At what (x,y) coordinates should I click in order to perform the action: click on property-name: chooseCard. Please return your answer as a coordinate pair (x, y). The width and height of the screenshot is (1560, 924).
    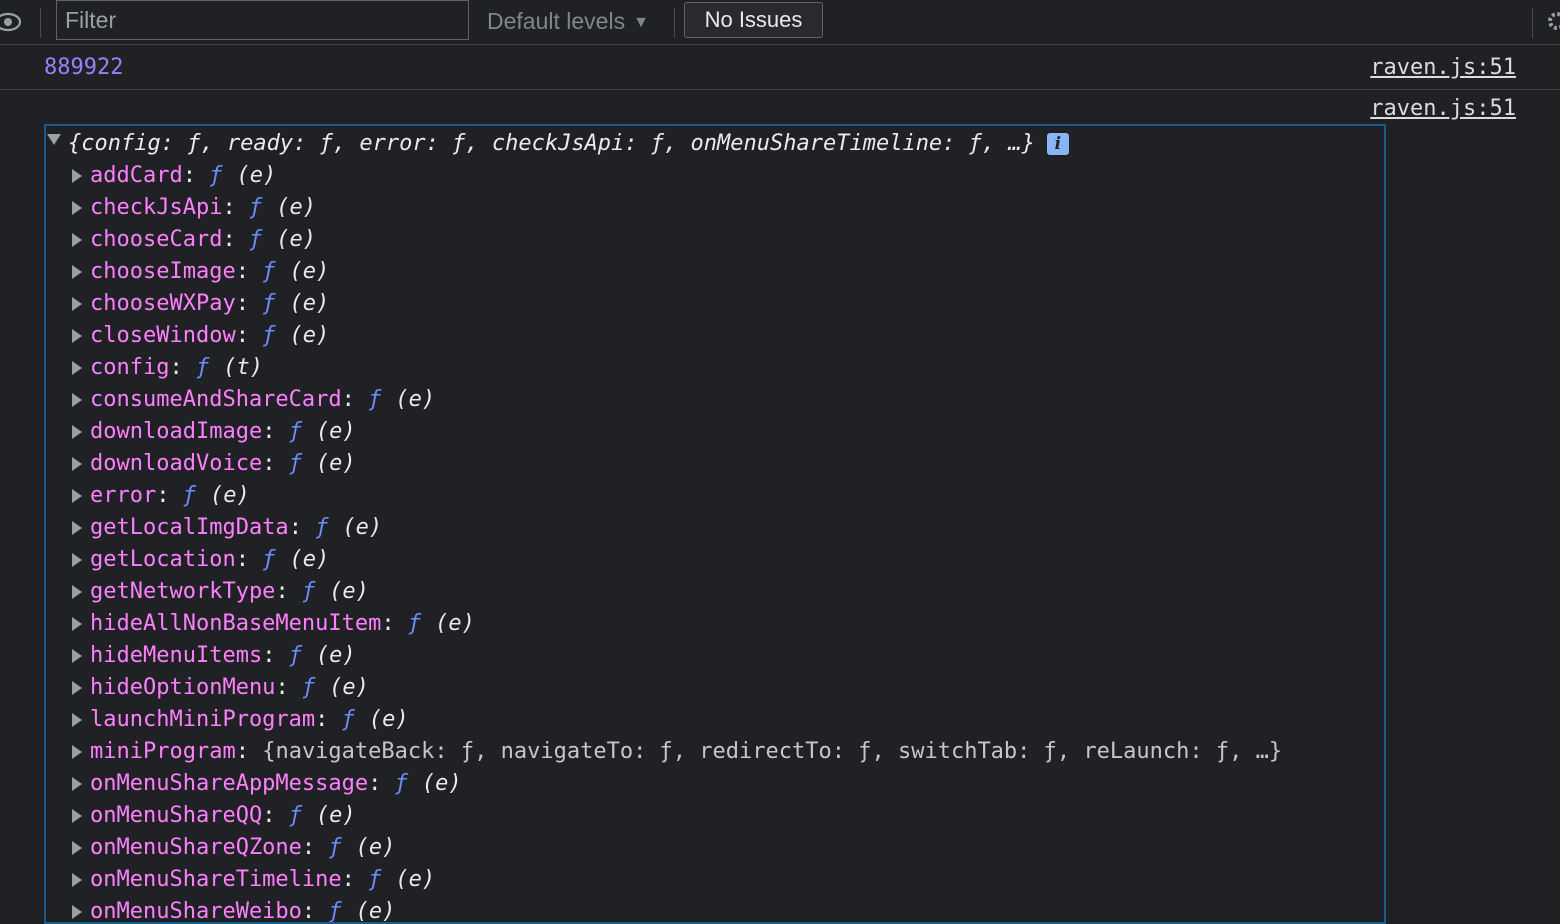
    Looking at the image, I should click on (156, 239).